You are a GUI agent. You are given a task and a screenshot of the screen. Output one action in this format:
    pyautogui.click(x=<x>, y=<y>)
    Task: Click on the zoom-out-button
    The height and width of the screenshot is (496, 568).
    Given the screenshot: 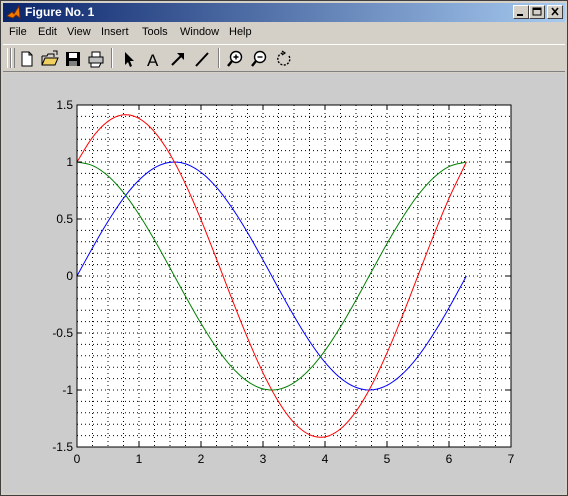 What is the action you would take?
    pyautogui.click(x=259, y=59)
    